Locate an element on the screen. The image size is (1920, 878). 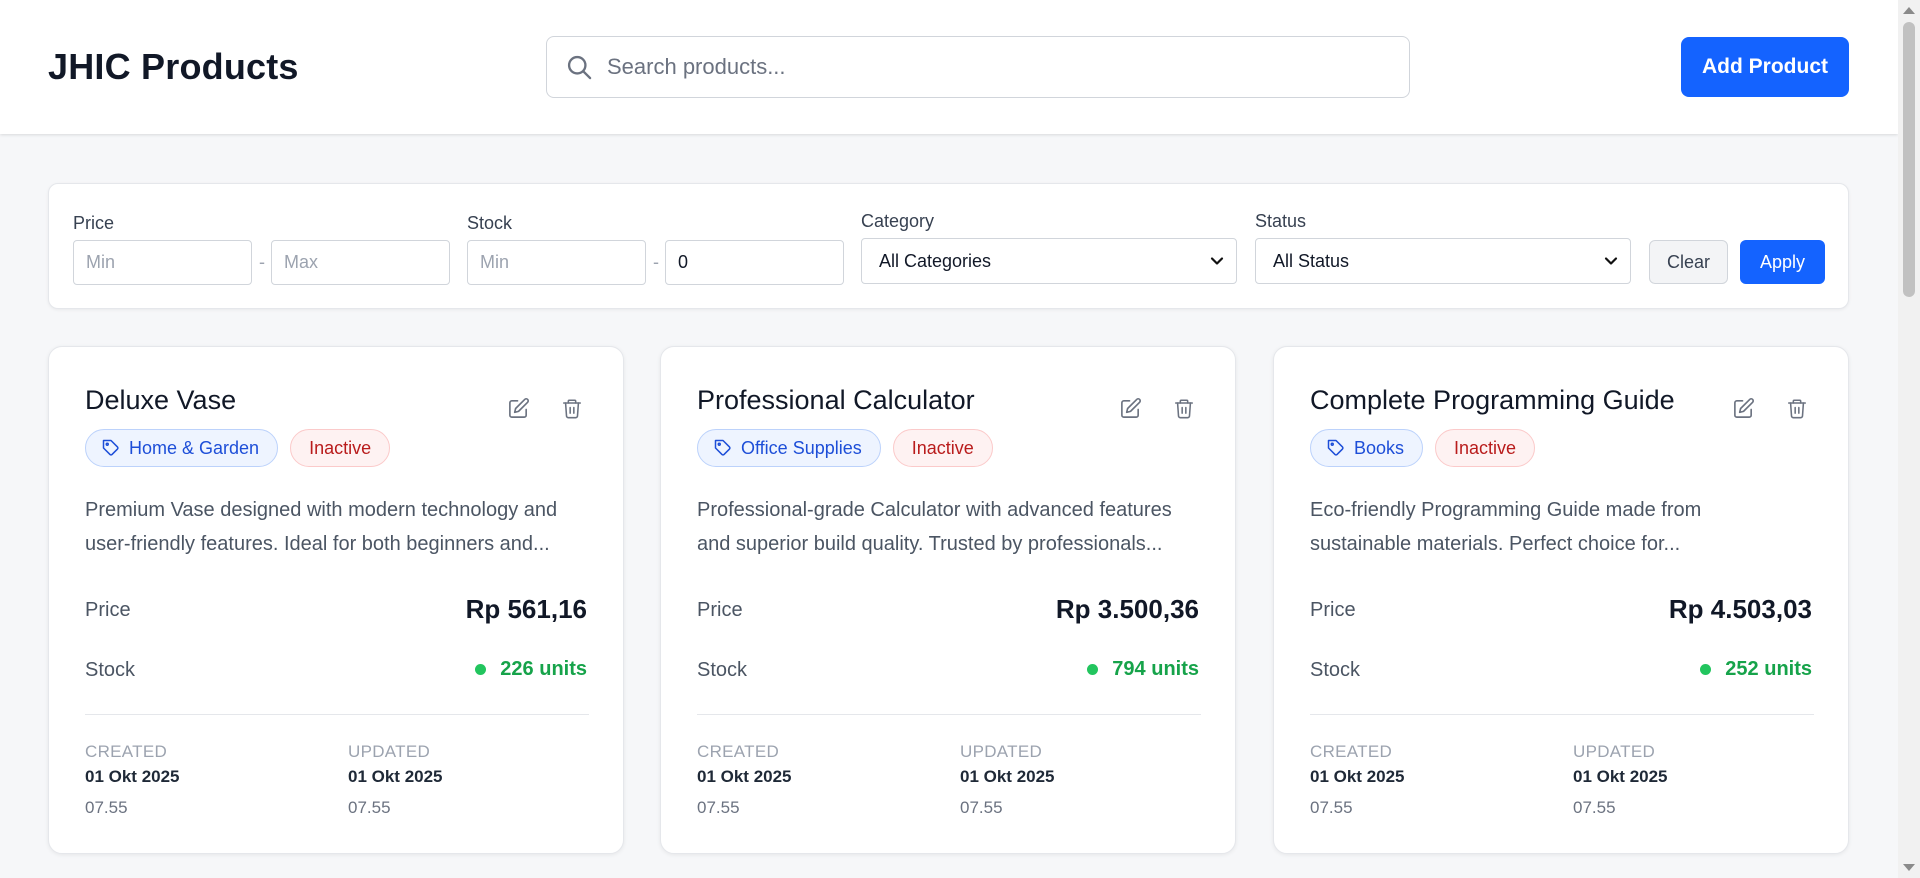
category-select: All Categories is located at coordinates (1049, 261).